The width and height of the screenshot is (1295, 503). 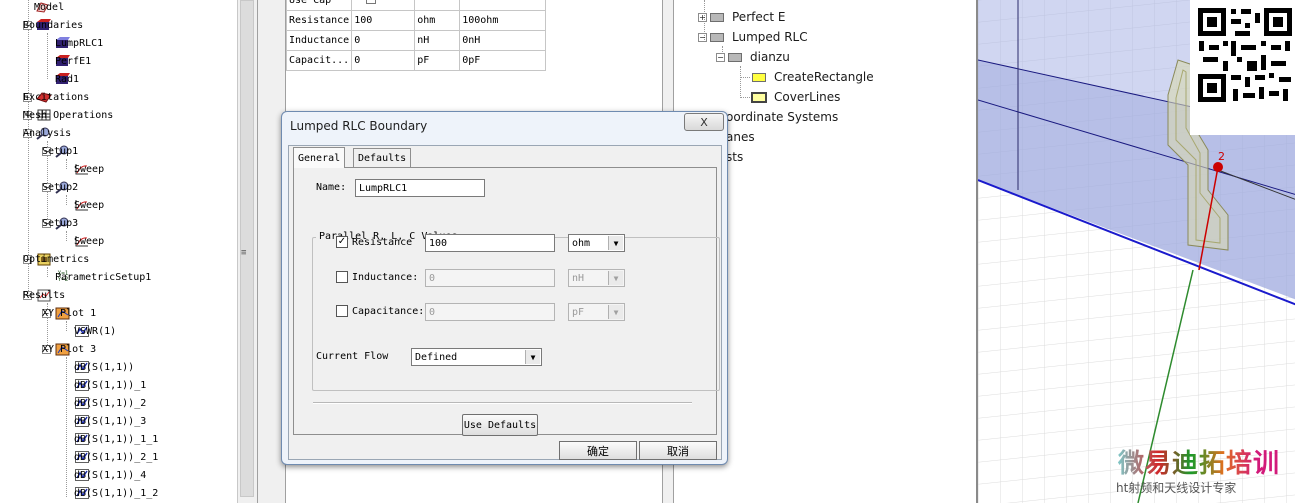 What do you see at coordinates (759, 97) in the screenshot?
I see `cover-lines-icon` at bounding box center [759, 97].